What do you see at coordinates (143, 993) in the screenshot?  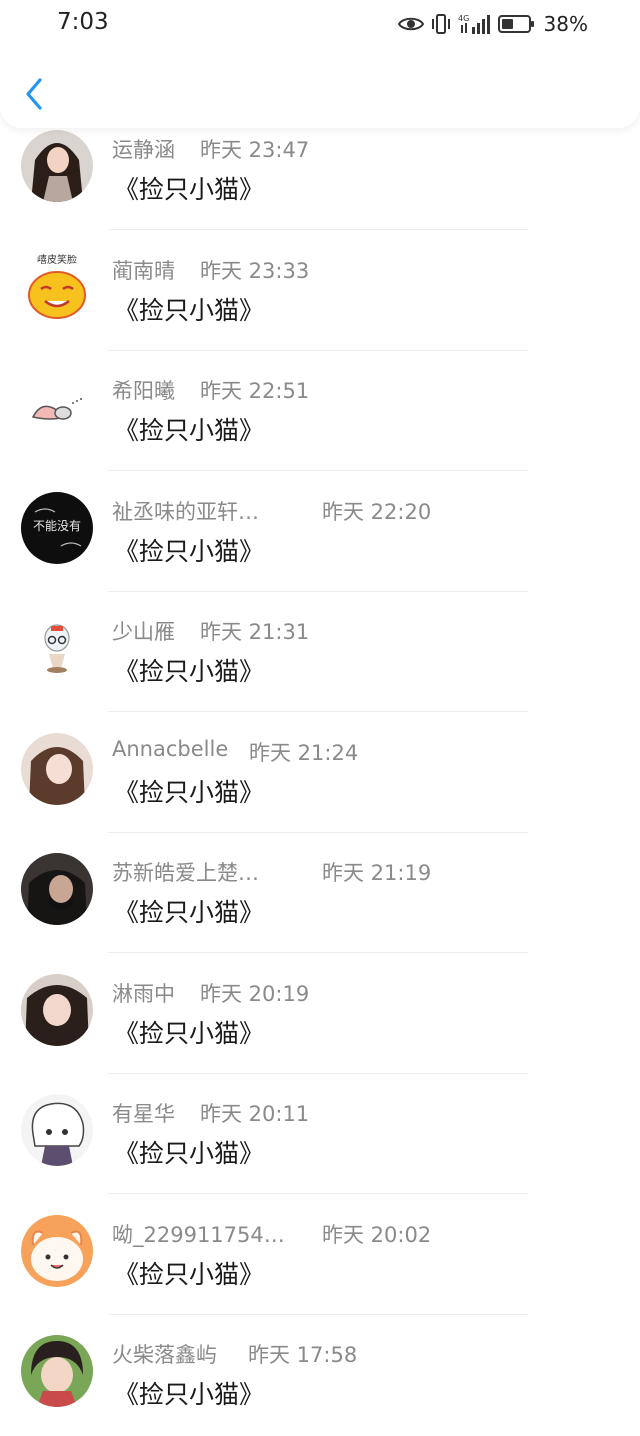 I see `username: 淋雨中` at bounding box center [143, 993].